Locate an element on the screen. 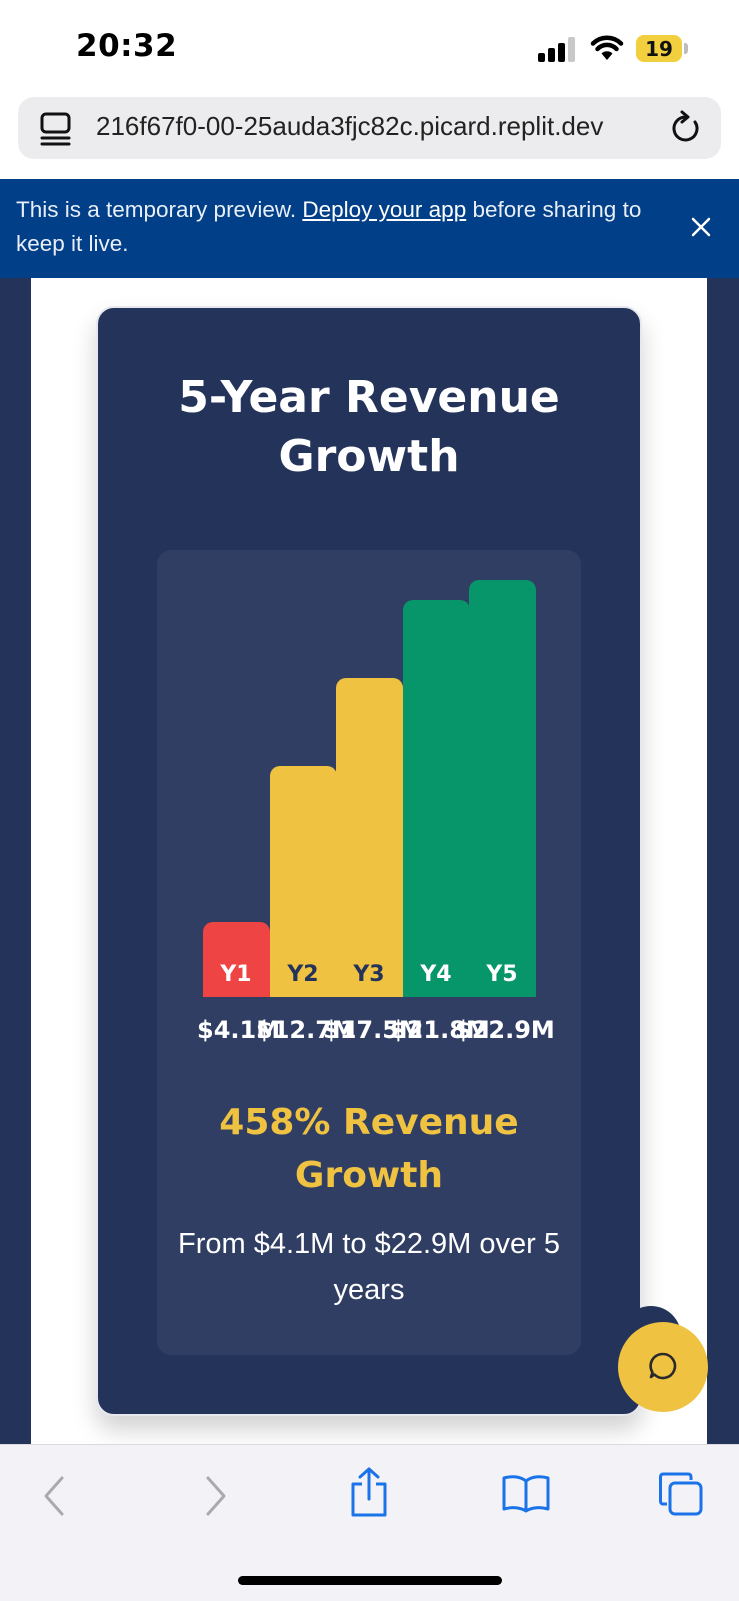  bar-category-label: Y1 is located at coordinates (236, 974).